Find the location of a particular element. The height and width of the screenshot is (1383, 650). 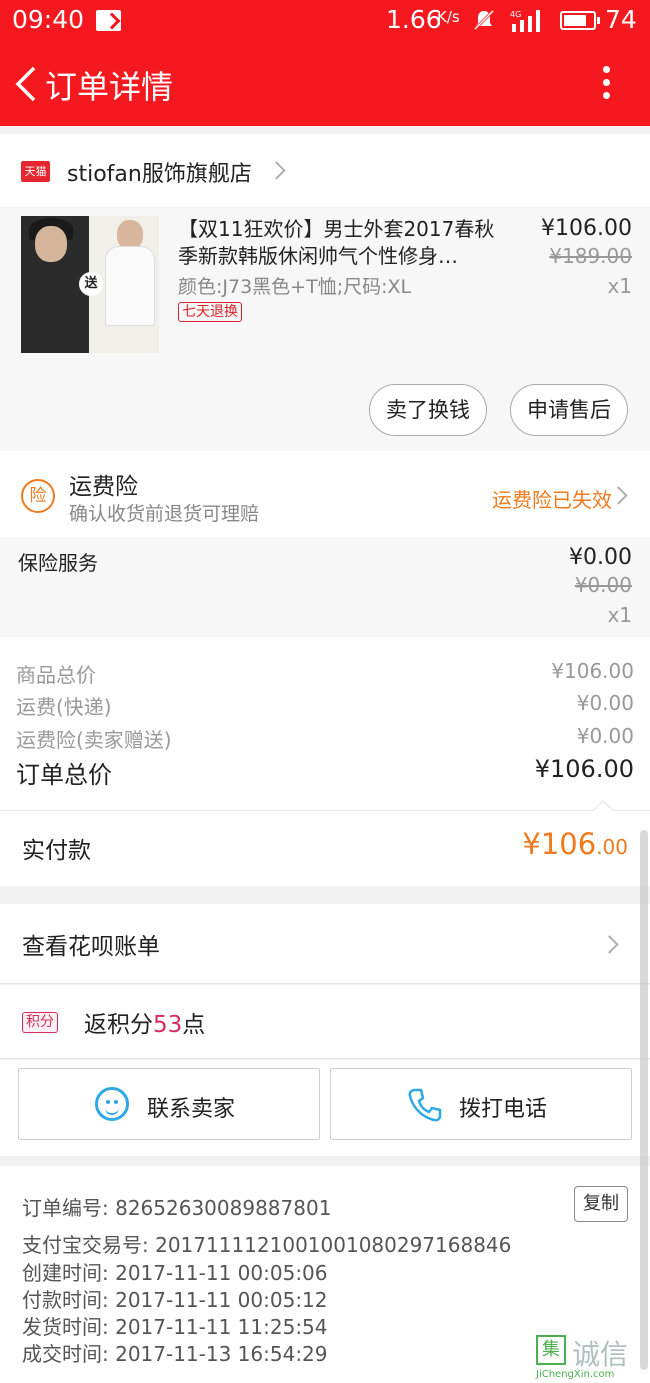

return-policy-badge: 七天退换 is located at coordinates (210, 312).